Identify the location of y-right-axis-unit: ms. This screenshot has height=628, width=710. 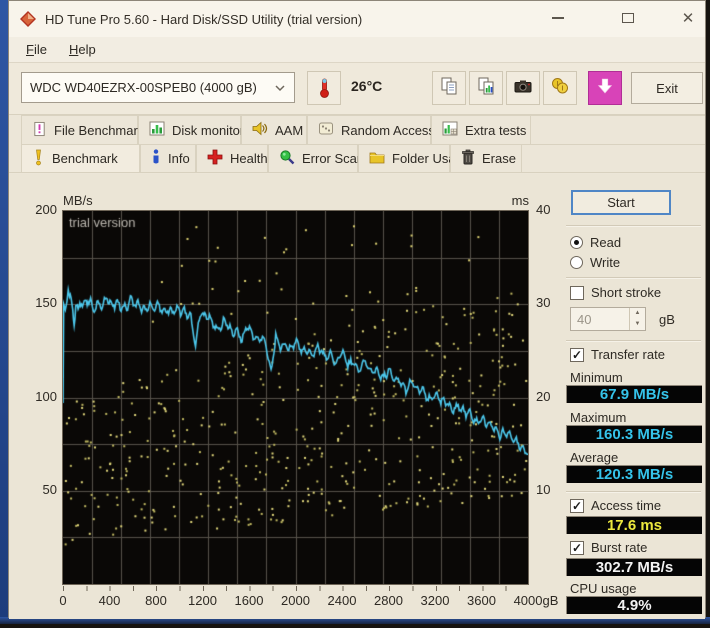
(520, 200).